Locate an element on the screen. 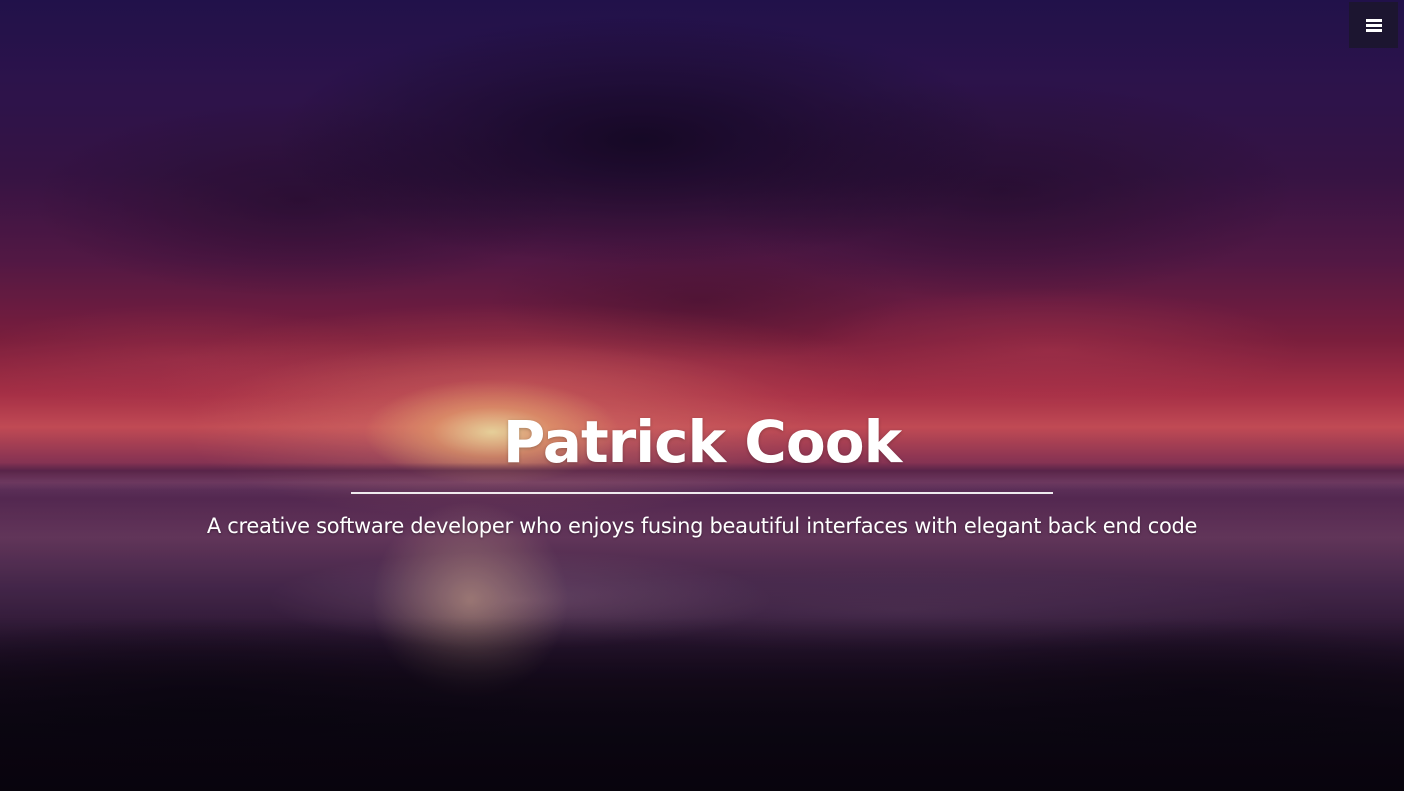  hamburger-menu-icon is located at coordinates (1373, 25).